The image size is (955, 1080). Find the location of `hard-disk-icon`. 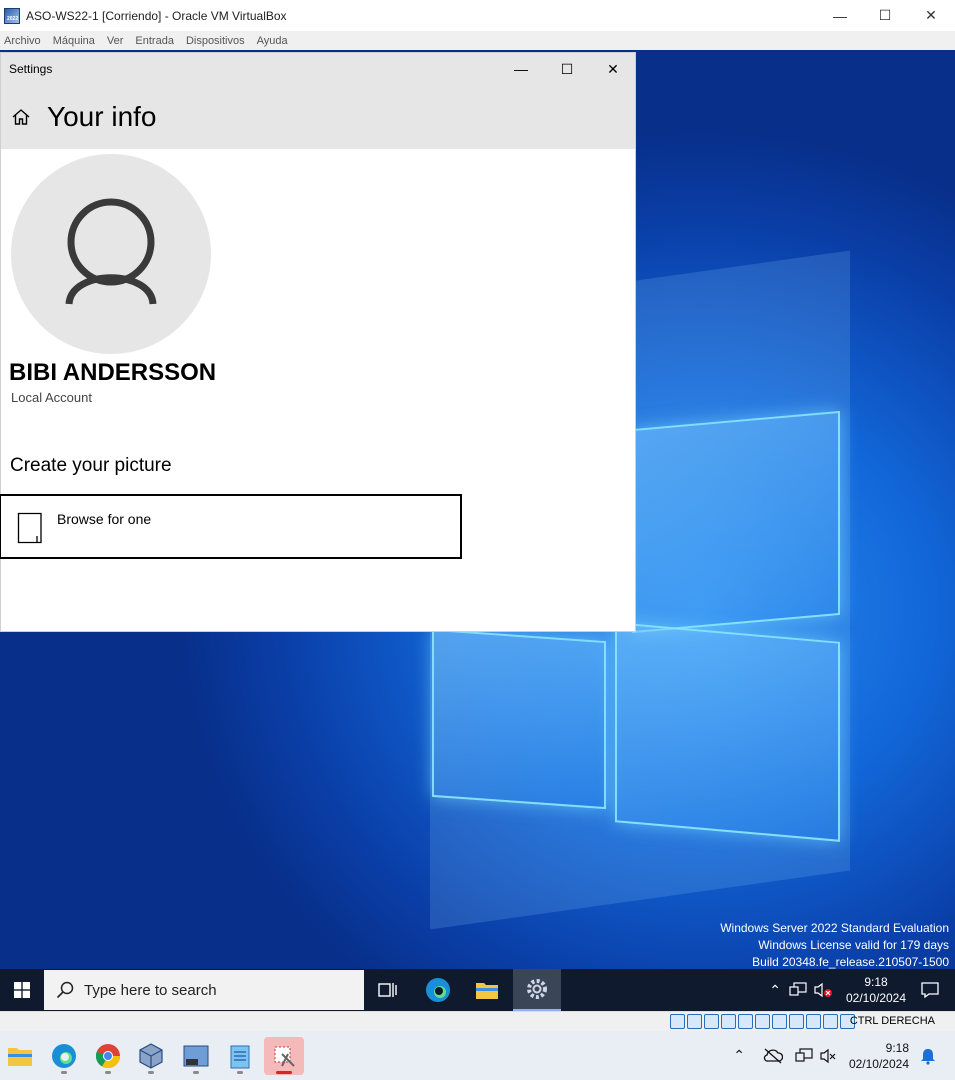

hard-disk-icon is located at coordinates (677, 1021).